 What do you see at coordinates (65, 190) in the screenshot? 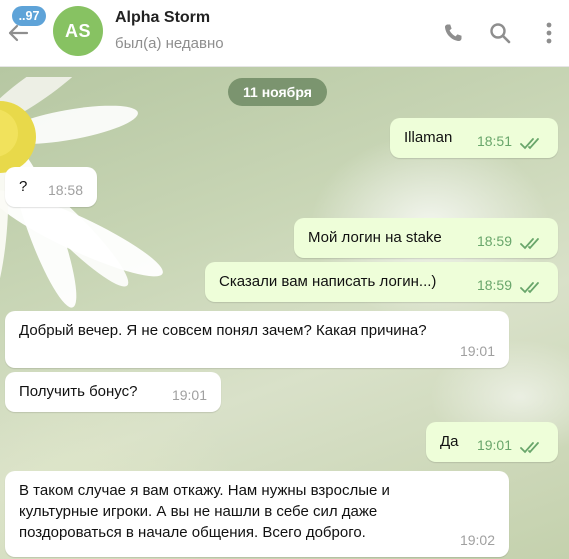
I see `message-time: 18:58` at bounding box center [65, 190].